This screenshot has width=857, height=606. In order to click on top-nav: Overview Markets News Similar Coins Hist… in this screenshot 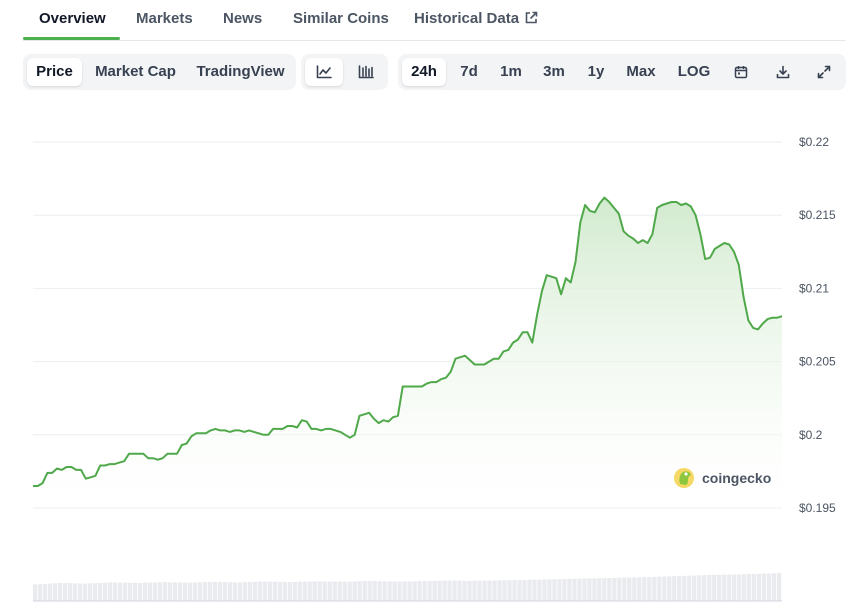, I will do `click(434, 20)`.